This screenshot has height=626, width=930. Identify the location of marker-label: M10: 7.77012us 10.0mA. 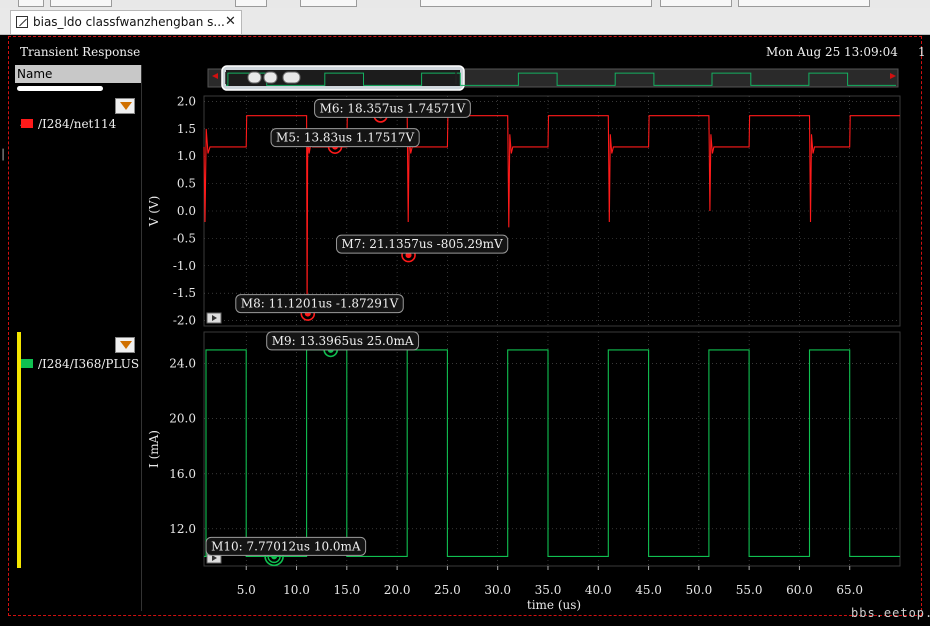
(286, 546).